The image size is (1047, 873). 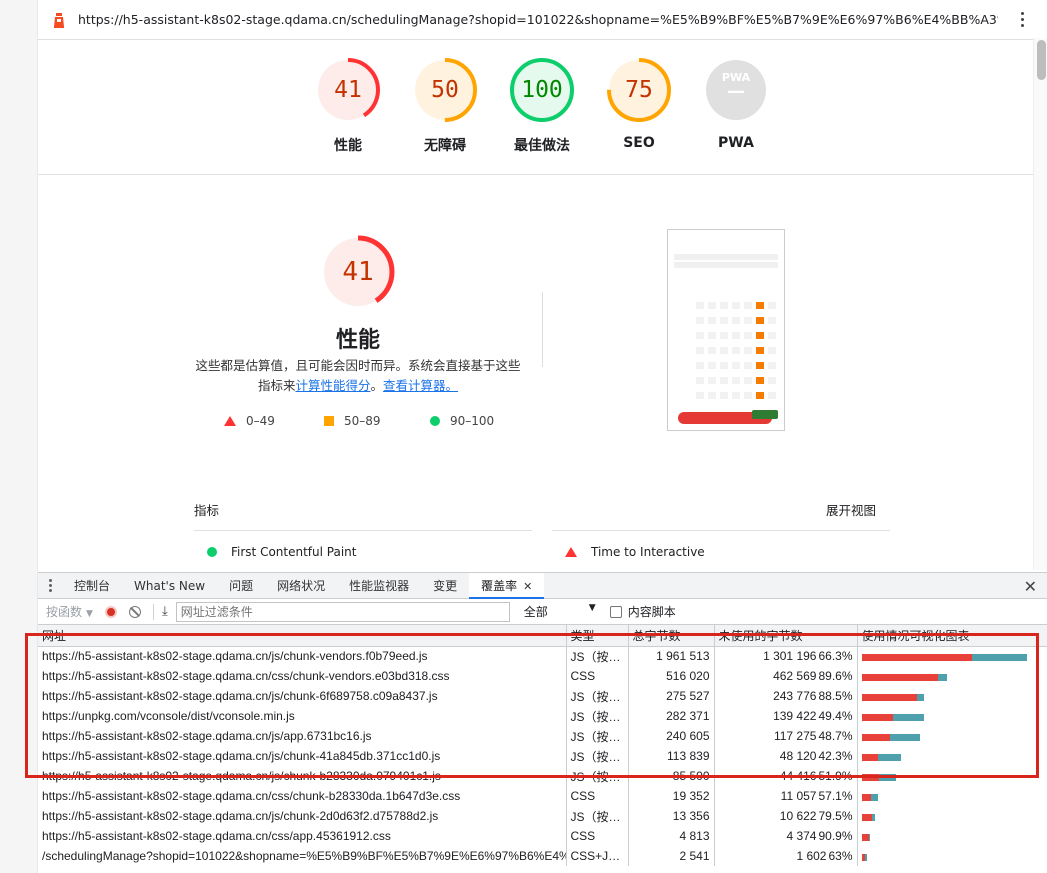 What do you see at coordinates (671, 636) in the screenshot?
I see `column-total-bytes: 总字节数` at bounding box center [671, 636].